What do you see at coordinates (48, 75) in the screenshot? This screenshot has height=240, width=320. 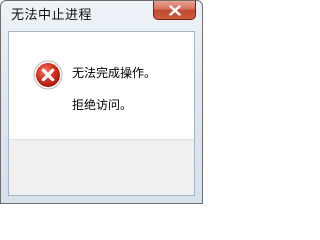 I see `error-icon` at bounding box center [48, 75].